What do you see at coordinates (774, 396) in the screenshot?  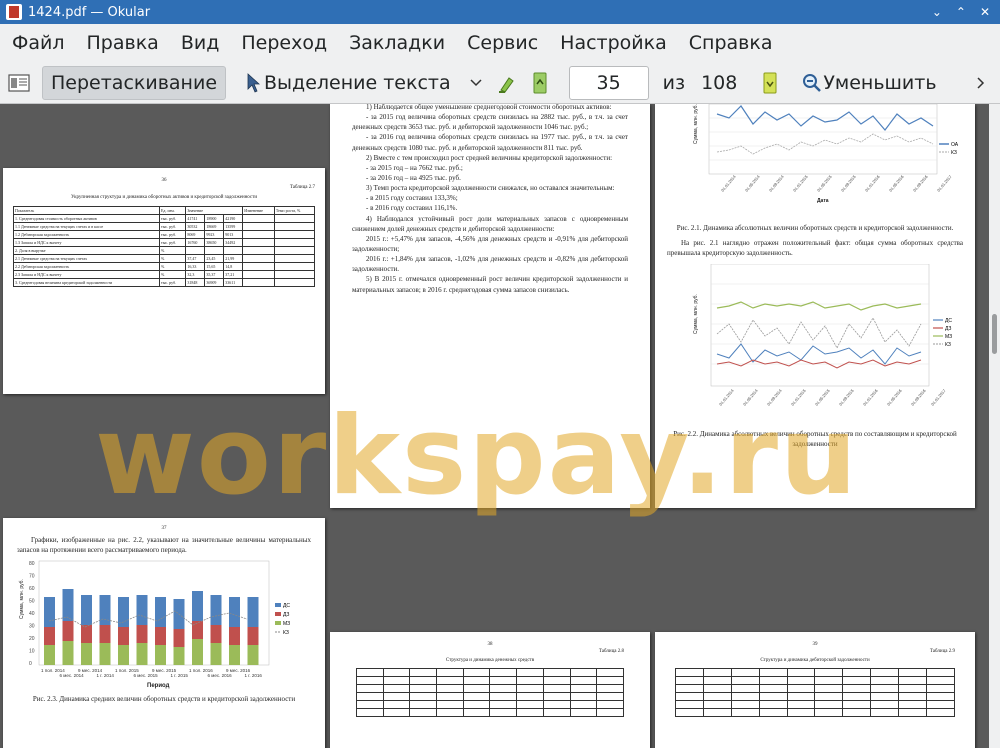 I see `x-tick-label: 01.09.2014` at bounding box center [774, 396].